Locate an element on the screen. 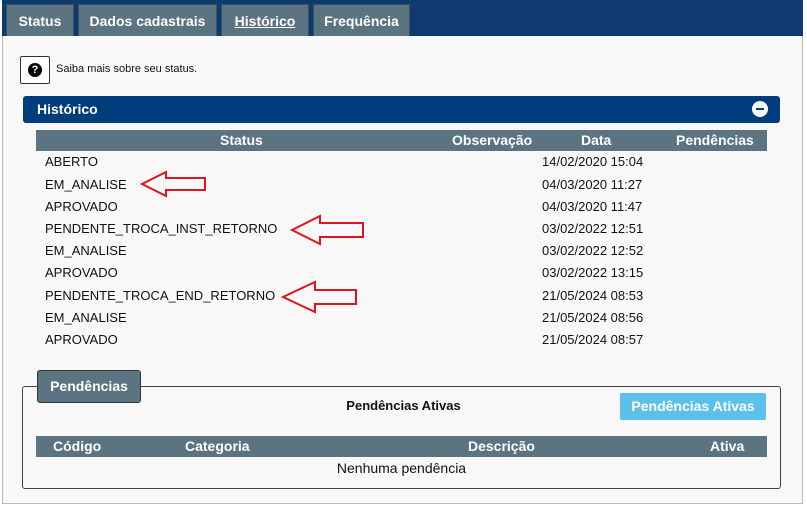 This screenshot has width=807, height=517. date-cell: 03/02/2022 12:51 is located at coordinates (593, 228).